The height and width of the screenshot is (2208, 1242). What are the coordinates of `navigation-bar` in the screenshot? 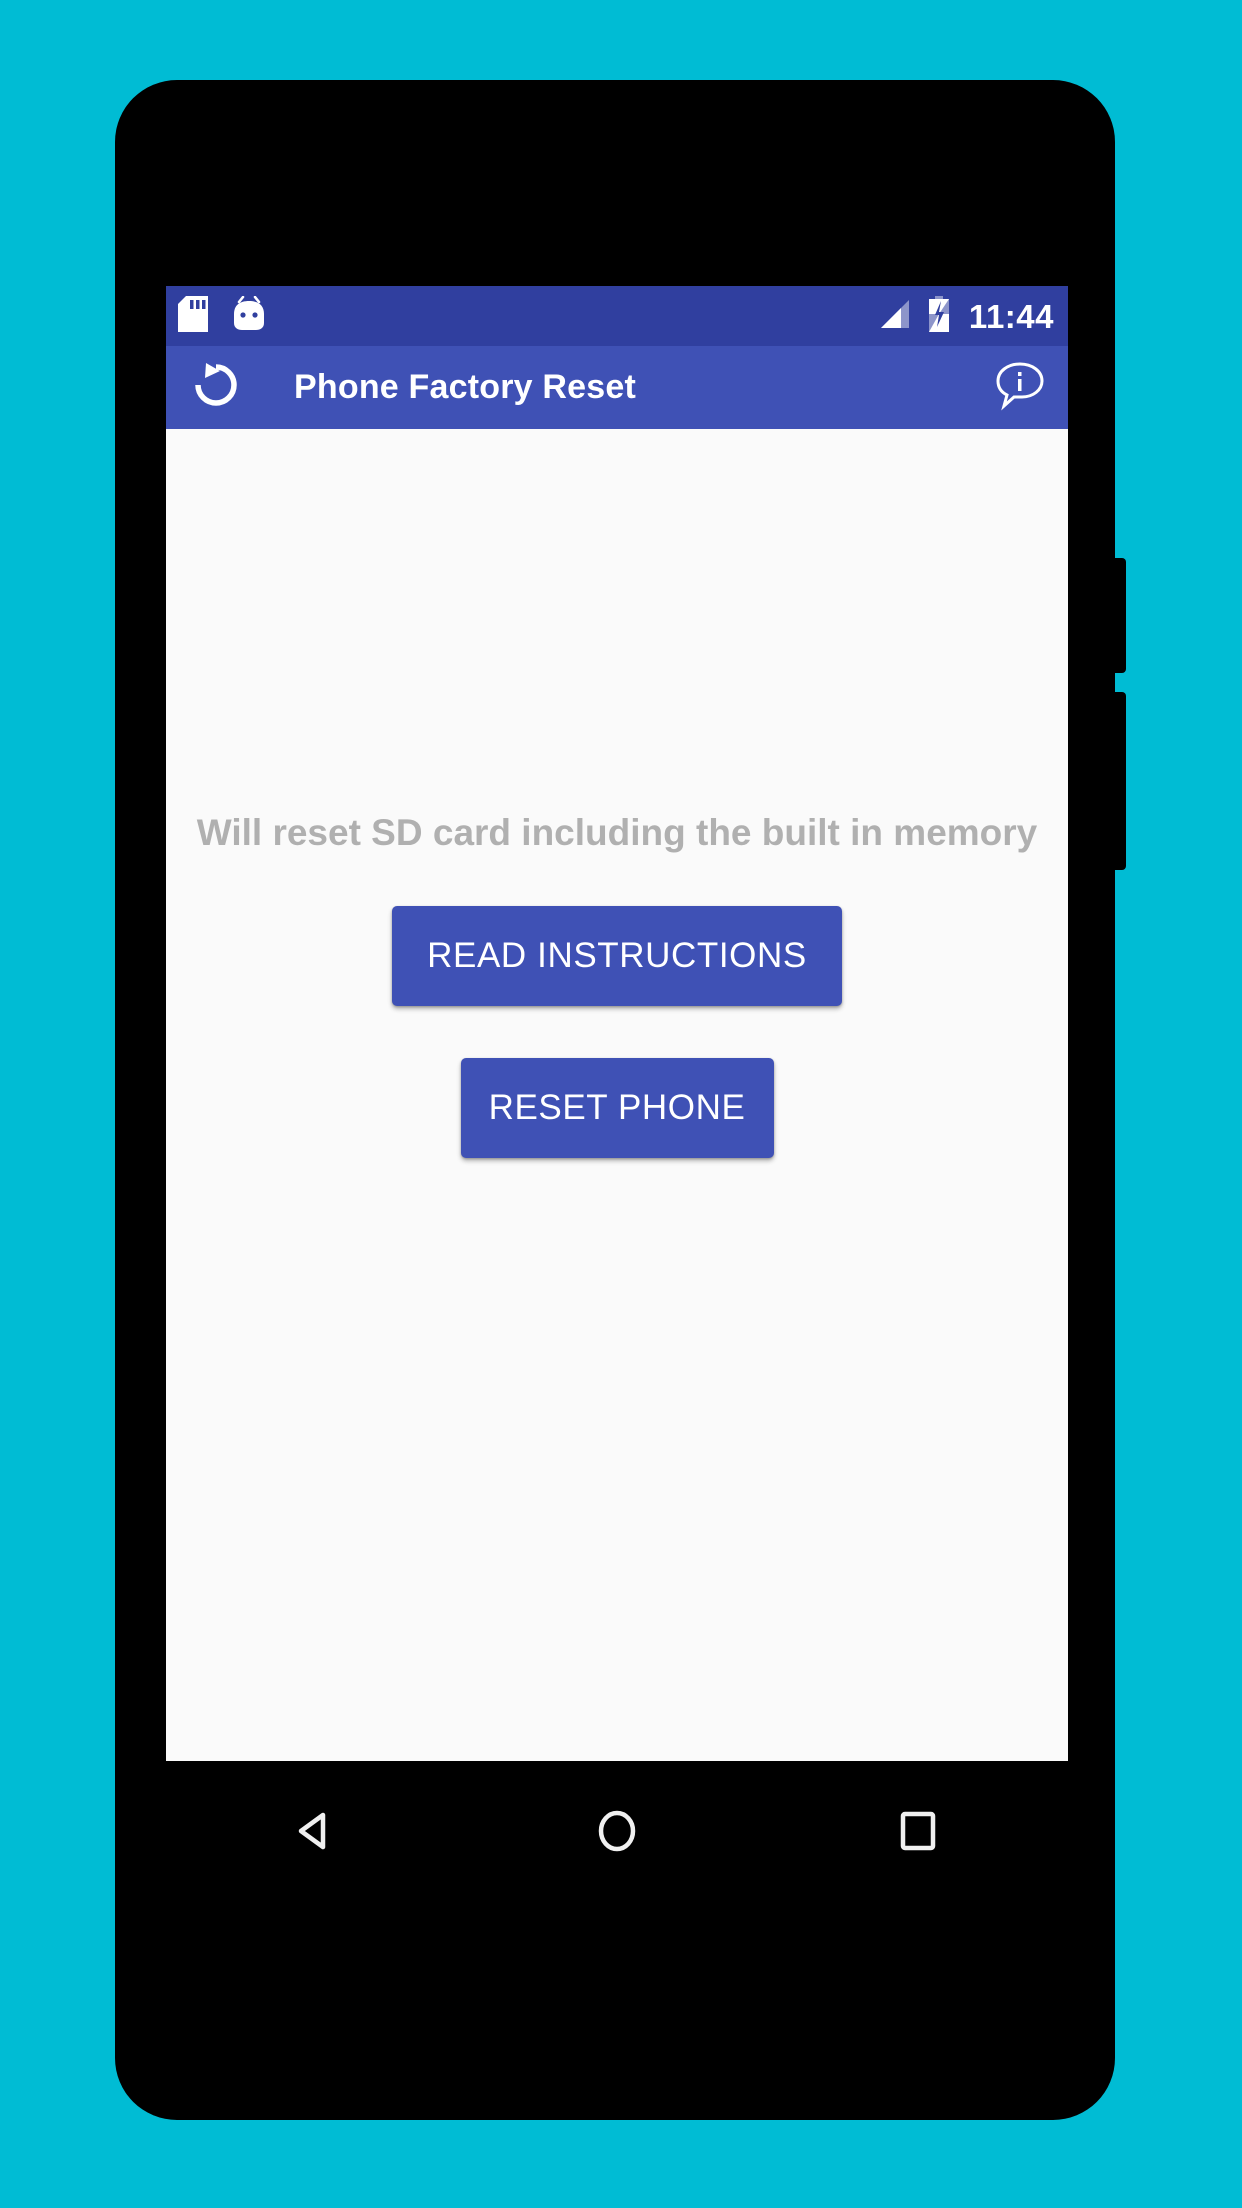 It's located at (617, 1831).